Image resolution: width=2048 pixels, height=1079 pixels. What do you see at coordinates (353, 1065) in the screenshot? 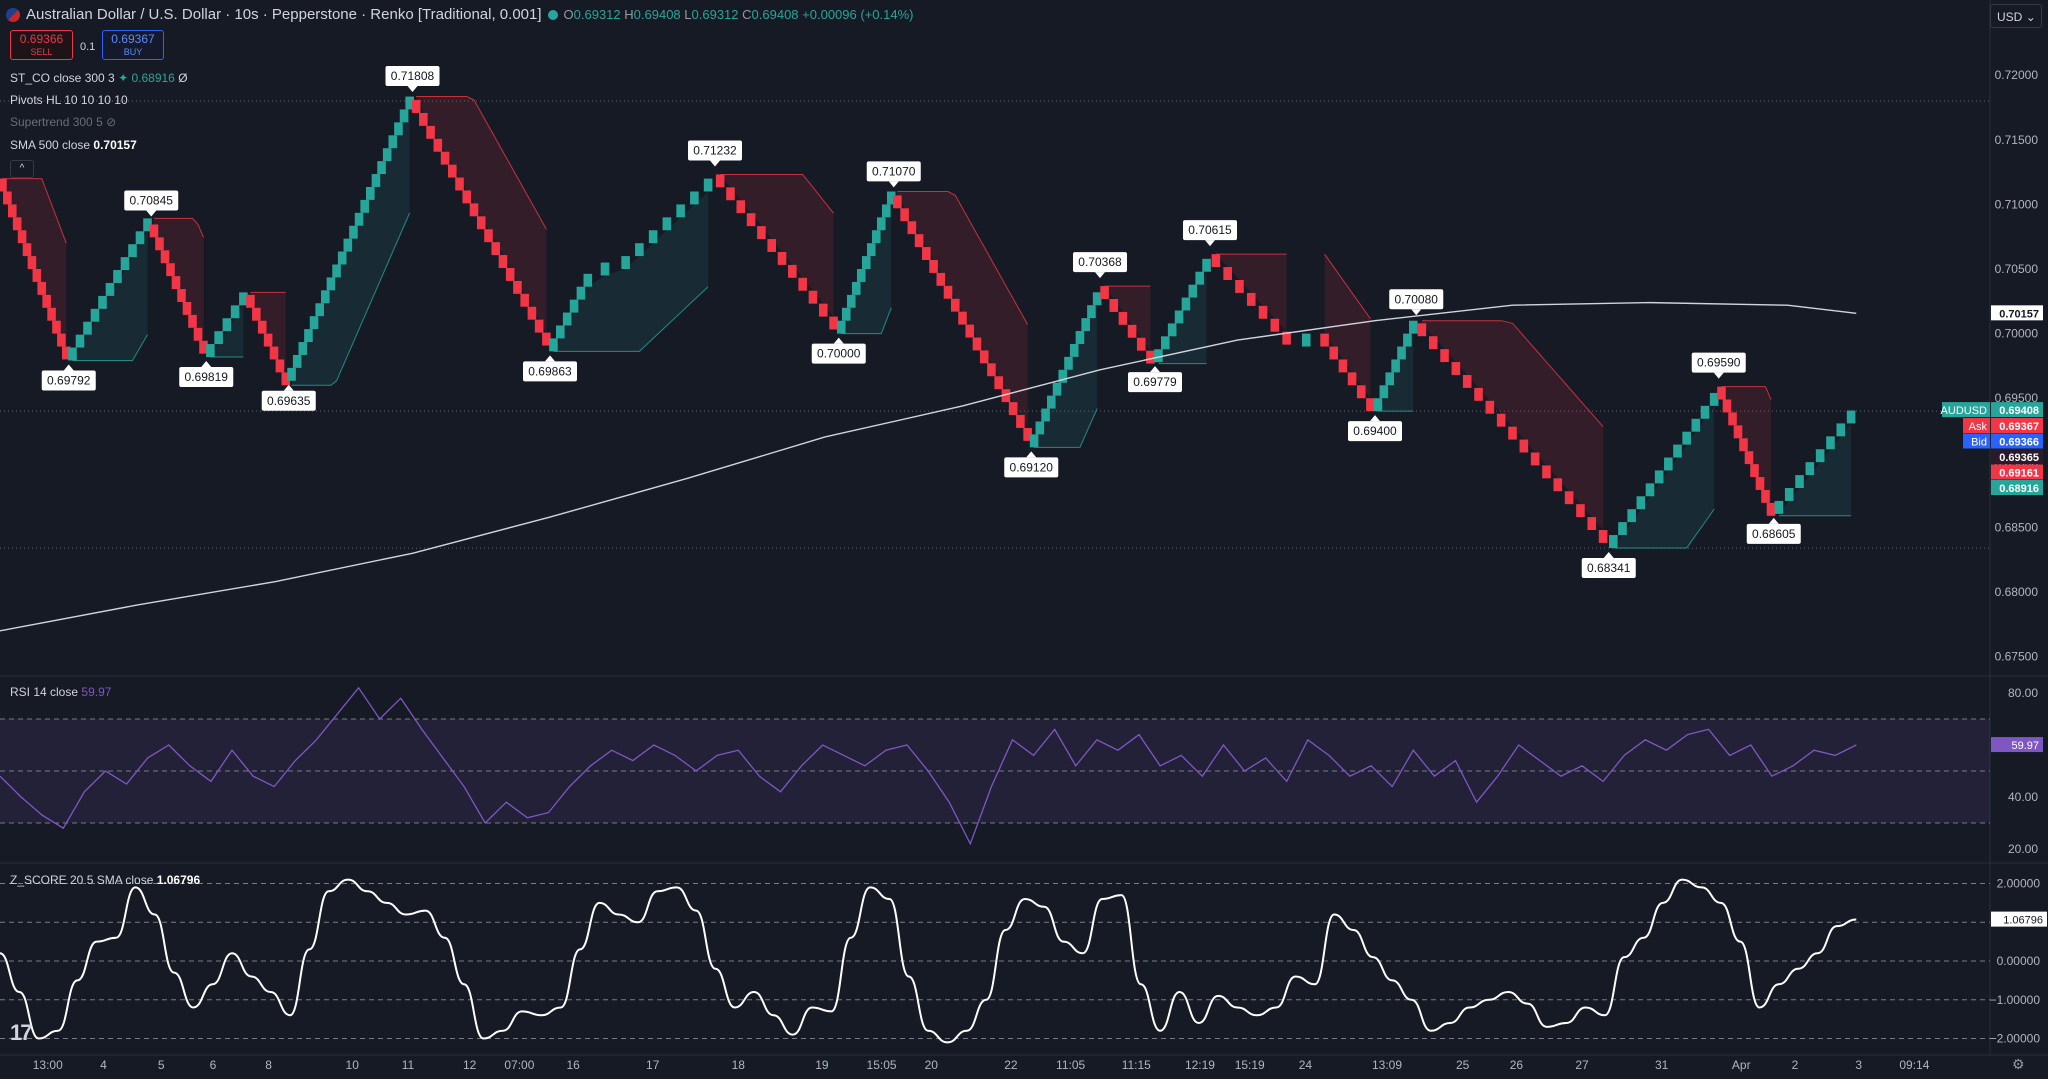
I see `time-tick-label: 10` at bounding box center [353, 1065].